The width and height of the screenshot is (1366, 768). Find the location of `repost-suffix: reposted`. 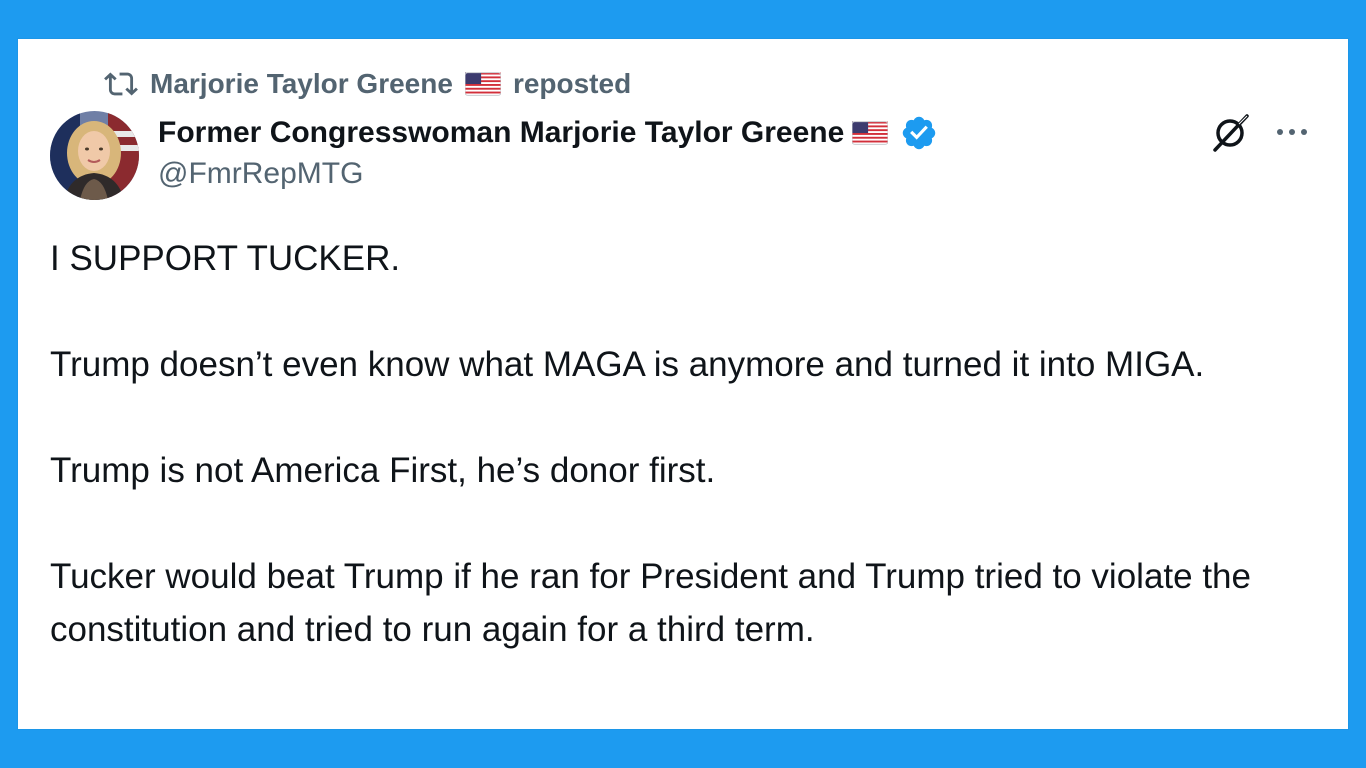

repost-suffix: reposted is located at coordinates (572, 83).